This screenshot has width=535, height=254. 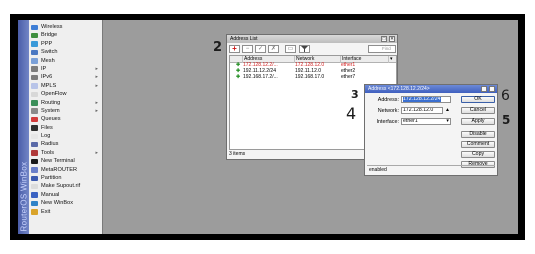 What do you see at coordinates (478, 144) in the screenshot?
I see `comment-address-button: Comment` at bounding box center [478, 144].